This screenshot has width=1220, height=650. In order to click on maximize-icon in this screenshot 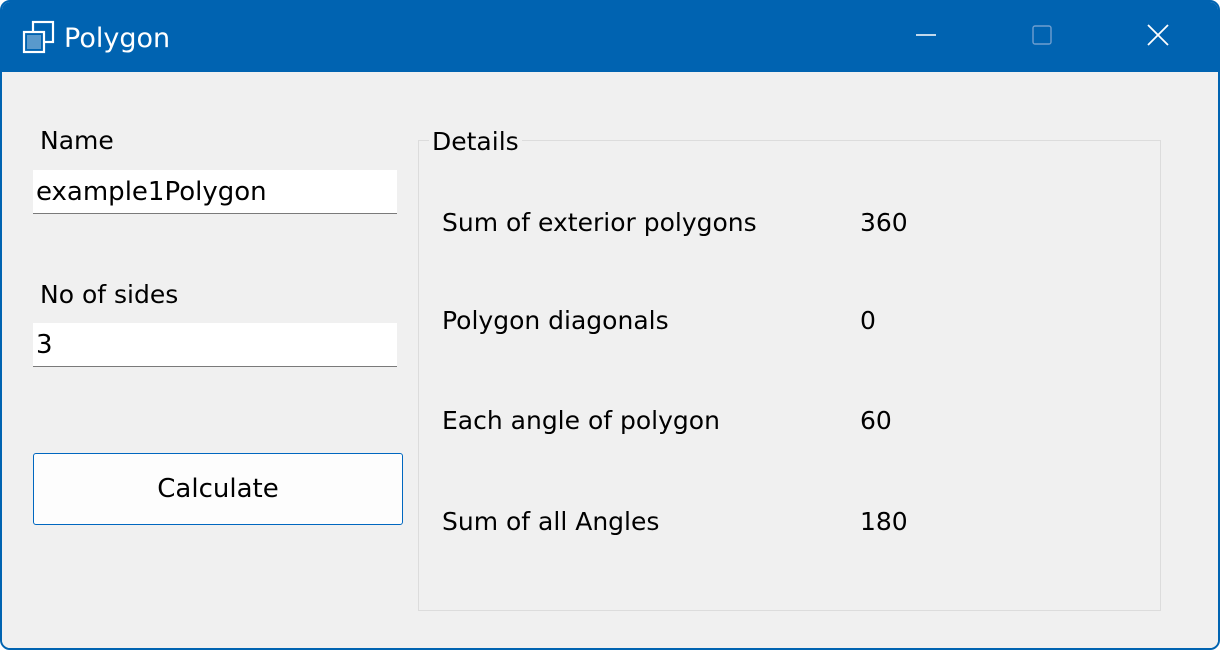, I will do `click(1042, 37)`.